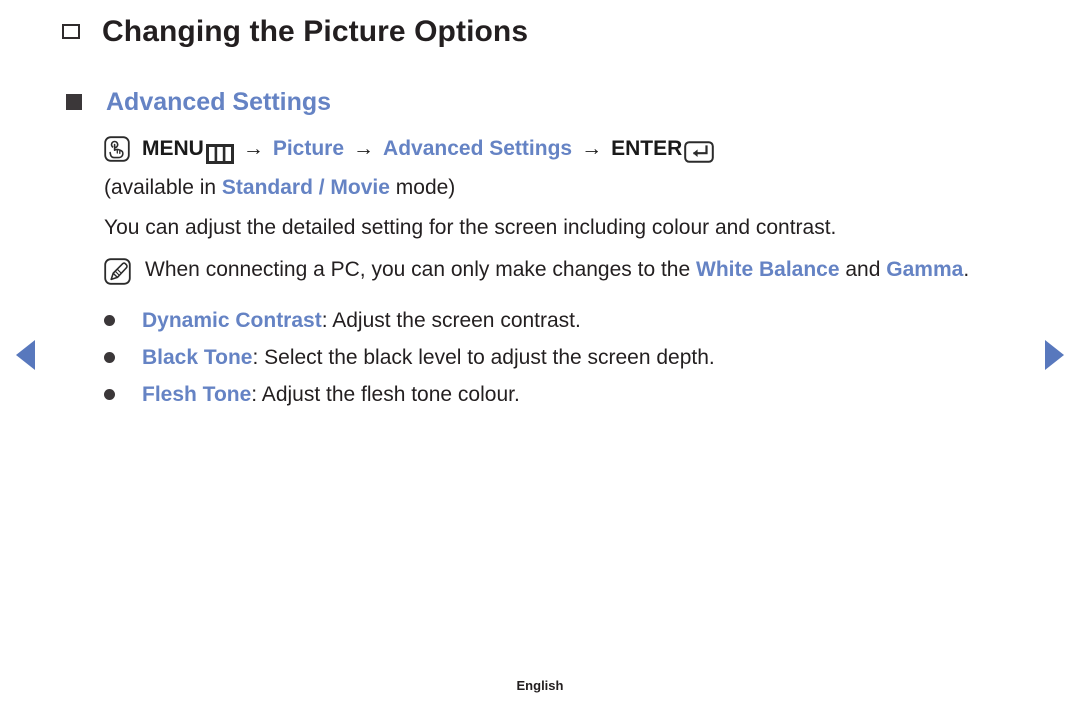 The height and width of the screenshot is (705, 1080). I want to click on option-name: Black Tone, so click(197, 357).